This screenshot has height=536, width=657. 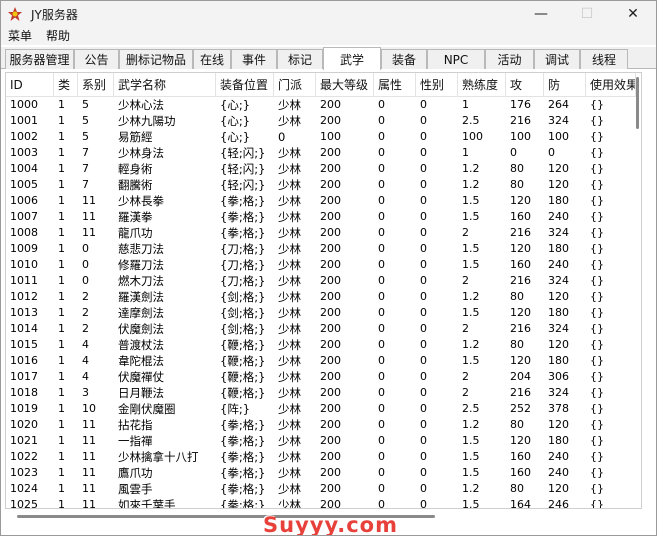 I want to click on table-row: 1006 1 11 少林長拳 {拳;格;} 少林 200 0 0 1.5 120 180{}, so click(x=323, y=201).